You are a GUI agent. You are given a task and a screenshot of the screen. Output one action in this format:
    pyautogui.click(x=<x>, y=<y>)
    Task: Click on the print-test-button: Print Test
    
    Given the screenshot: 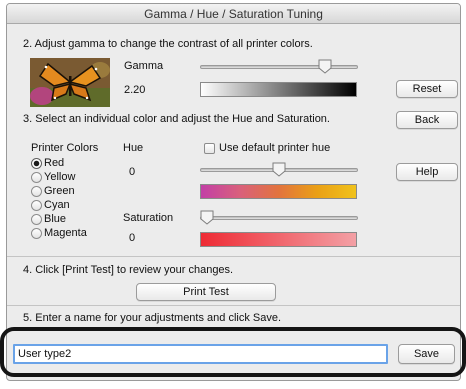 What is the action you would take?
    pyautogui.click(x=206, y=292)
    